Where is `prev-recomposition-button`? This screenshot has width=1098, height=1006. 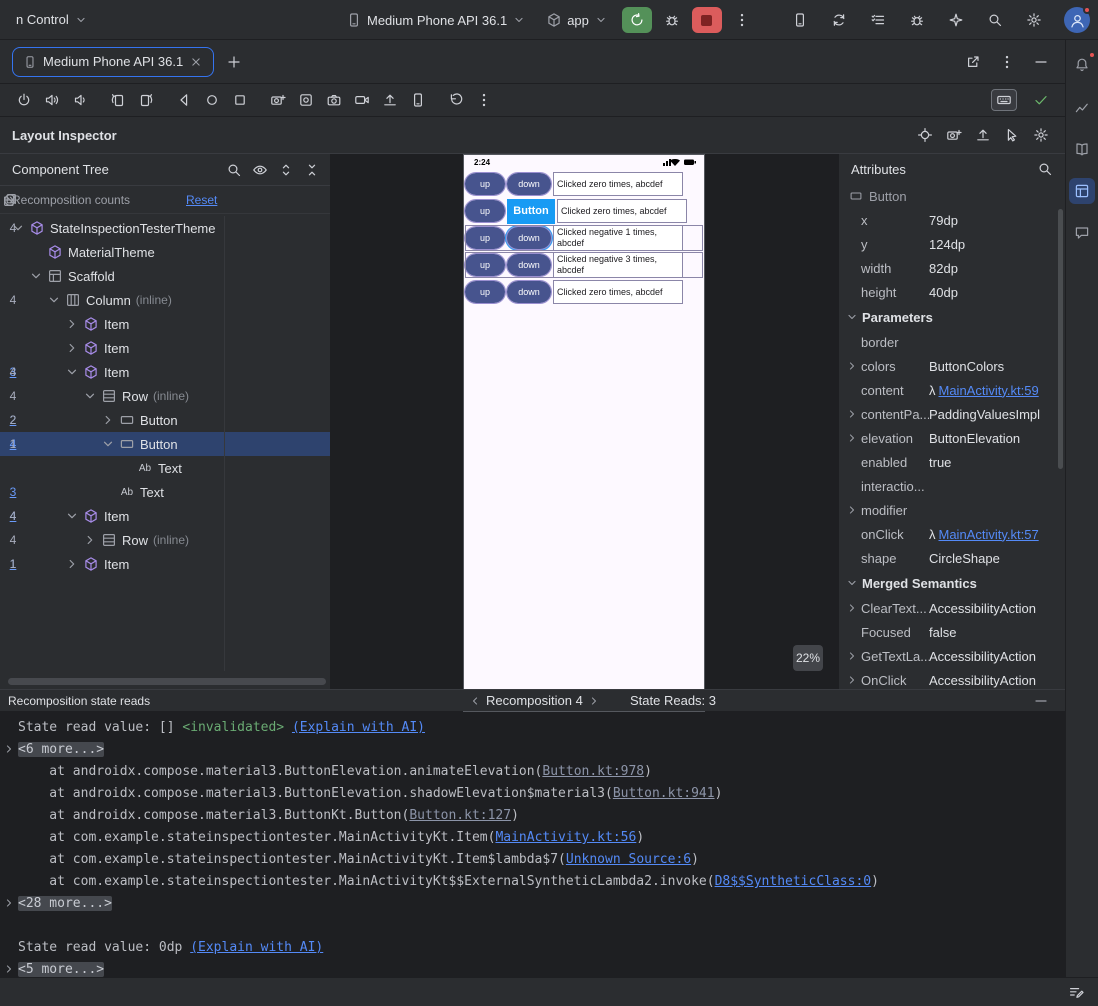 prev-recomposition-button is located at coordinates (475, 701).